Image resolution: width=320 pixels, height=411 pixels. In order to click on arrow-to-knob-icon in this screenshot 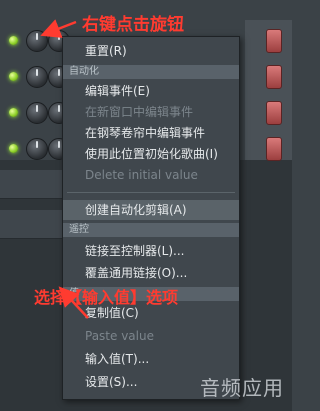, I will do `click(58, 28)`.